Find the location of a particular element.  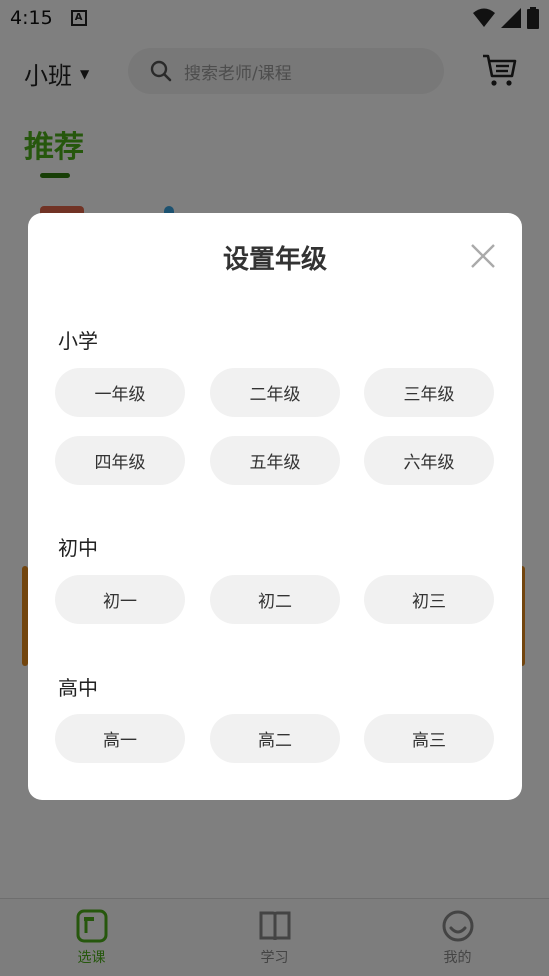

section-label-senior-high: 高中 is located at coordinates (78, 688).